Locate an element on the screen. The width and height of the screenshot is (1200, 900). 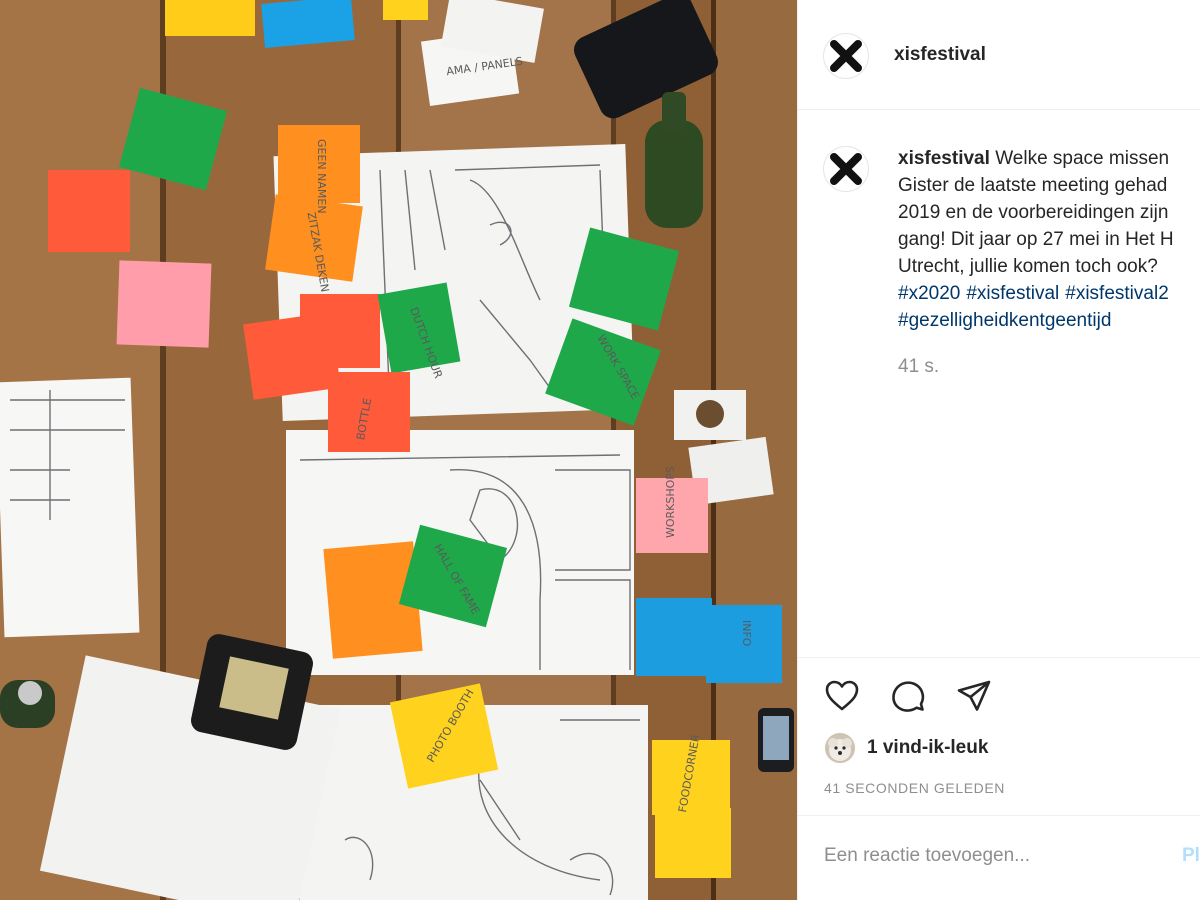
caption-username: xisfestival is located at coordinates (944, 158).